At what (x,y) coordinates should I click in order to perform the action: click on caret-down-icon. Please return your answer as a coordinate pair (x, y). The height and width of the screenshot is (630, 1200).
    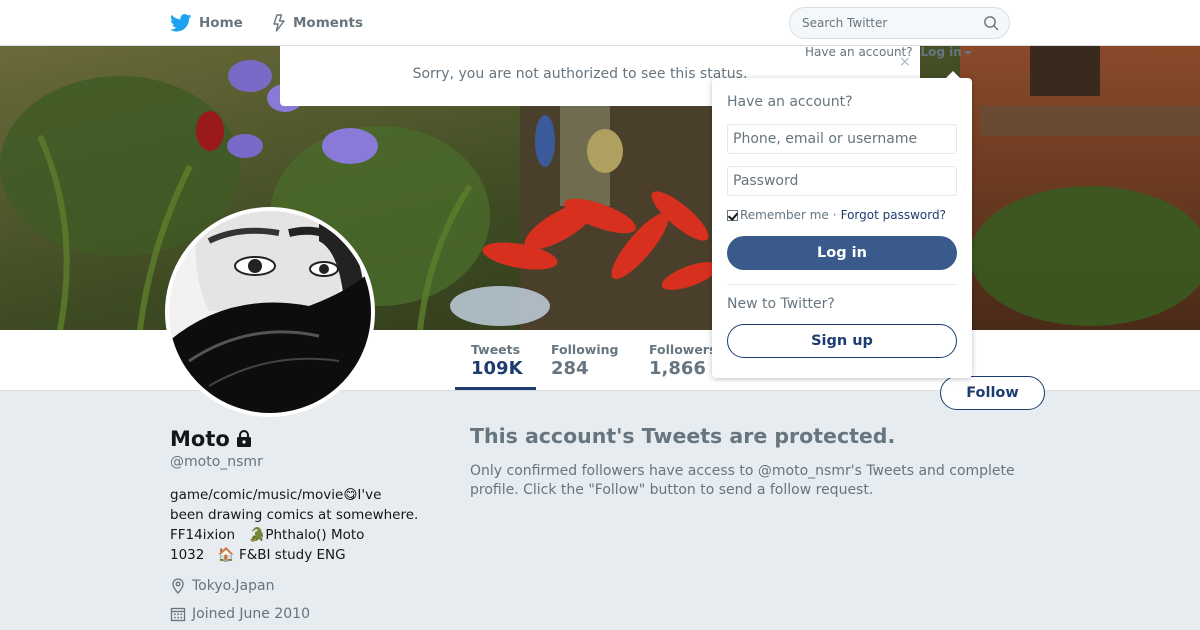
    Looking at the image, I should click on (967, 52).